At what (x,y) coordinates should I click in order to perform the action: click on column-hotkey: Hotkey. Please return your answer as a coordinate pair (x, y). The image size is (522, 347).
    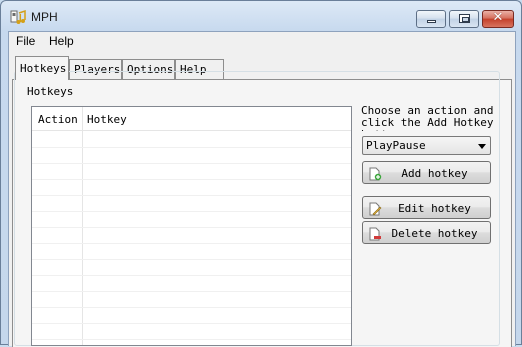
    Looking at the image, I should click on (107, 119).